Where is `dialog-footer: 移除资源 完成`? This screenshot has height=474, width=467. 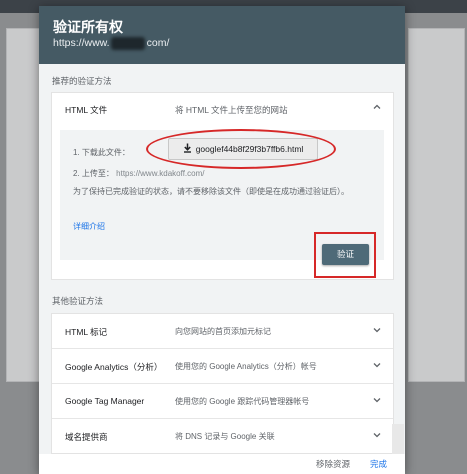
dialog-footer: 移除资源 完成 is located at coordinates (222, 464).